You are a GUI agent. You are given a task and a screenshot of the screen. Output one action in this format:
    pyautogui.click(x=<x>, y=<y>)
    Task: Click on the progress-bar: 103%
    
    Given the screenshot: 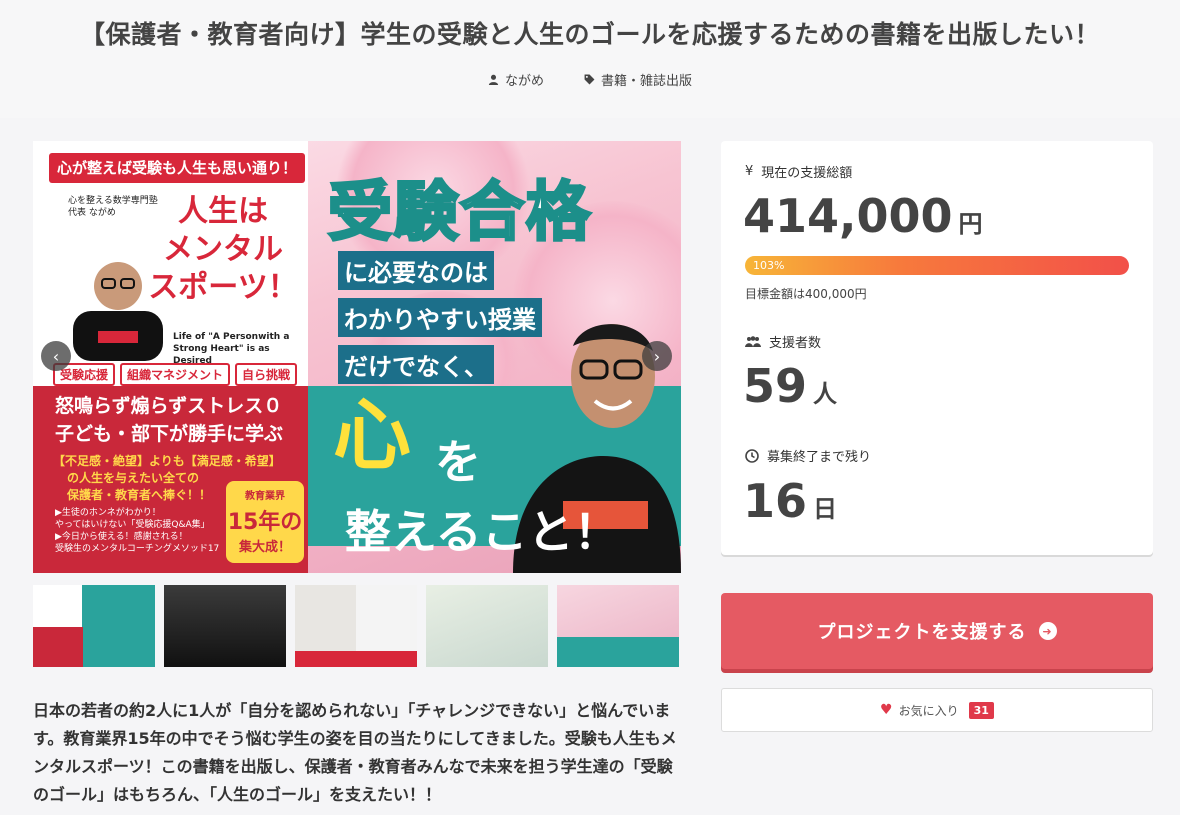 What is the action you would take?
    pyautogui.click(x=937, y=265)
    